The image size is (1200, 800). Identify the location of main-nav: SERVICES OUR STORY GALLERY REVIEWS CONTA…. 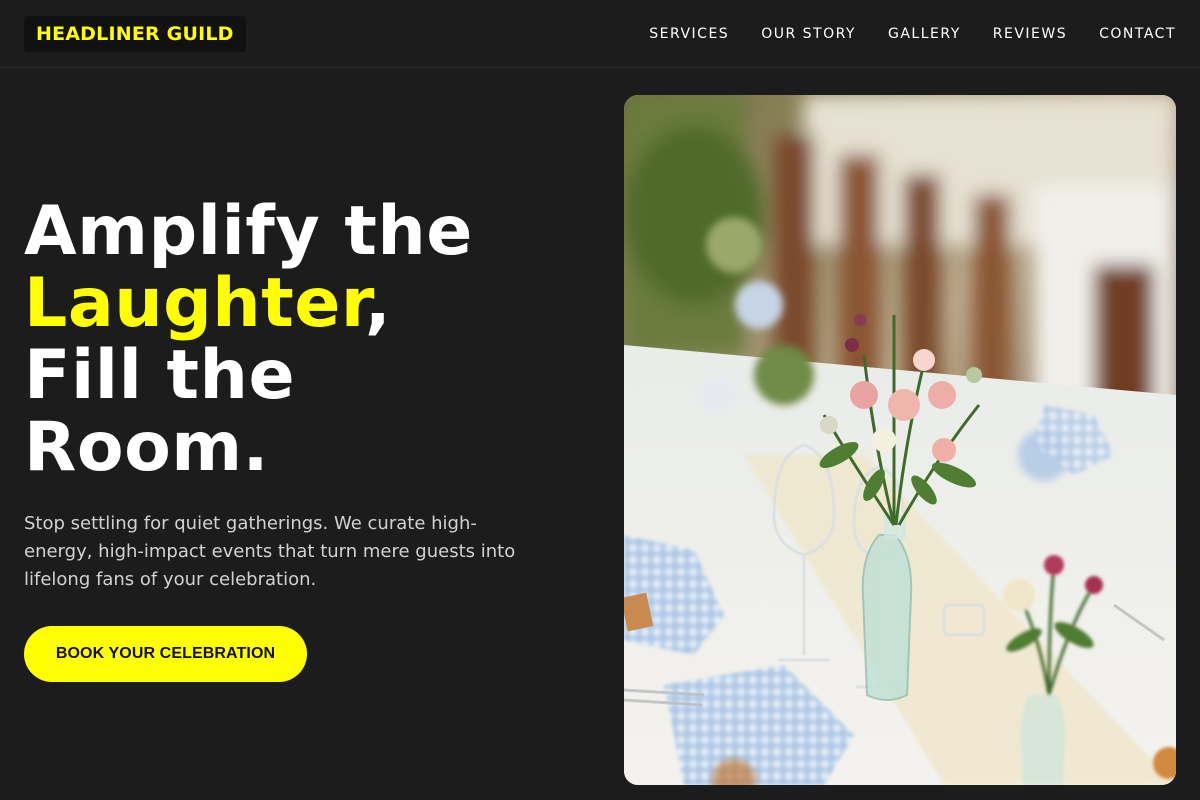
(912, 34).